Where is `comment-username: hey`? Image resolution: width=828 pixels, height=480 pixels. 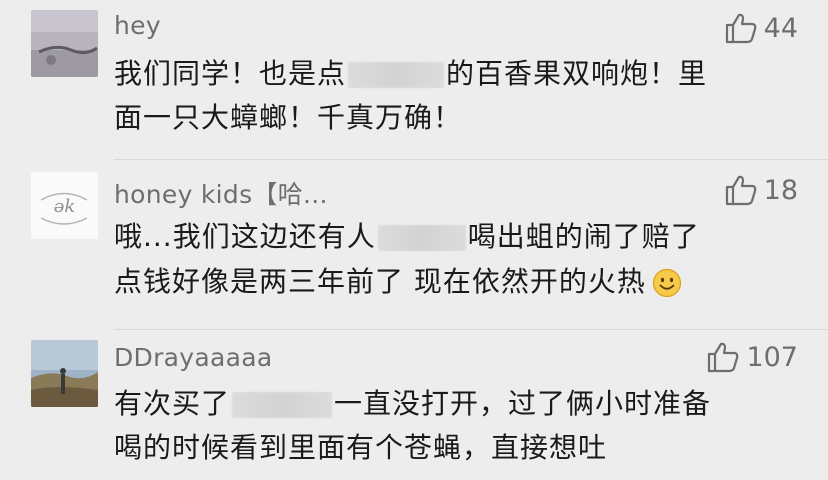
comment-username: hey is located at coordinates (137, 25).